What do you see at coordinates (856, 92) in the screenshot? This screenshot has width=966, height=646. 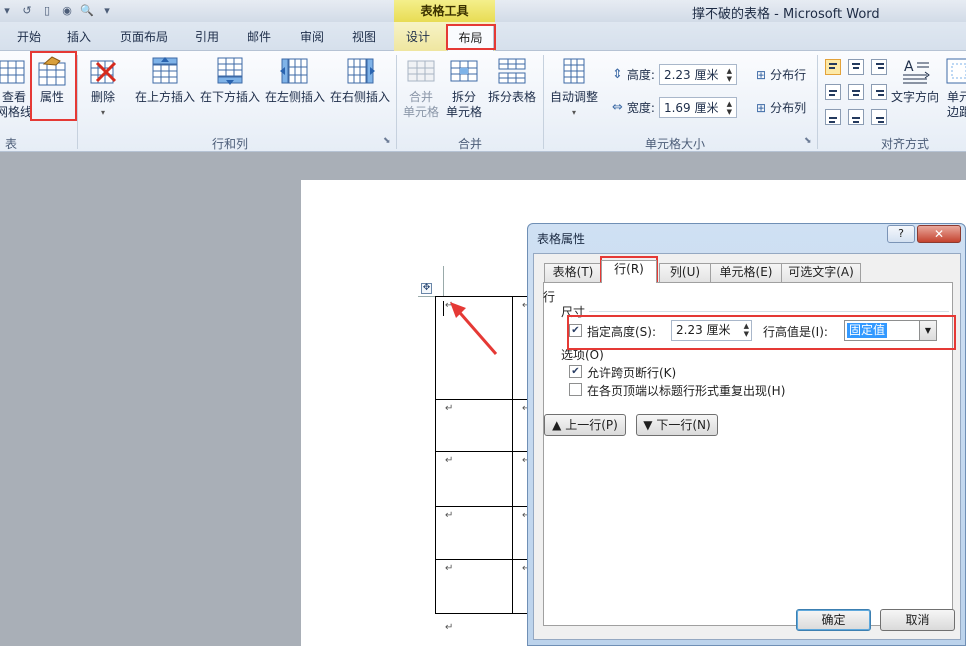 I see `align-middle-center-button` at bounding box center [856, 92].